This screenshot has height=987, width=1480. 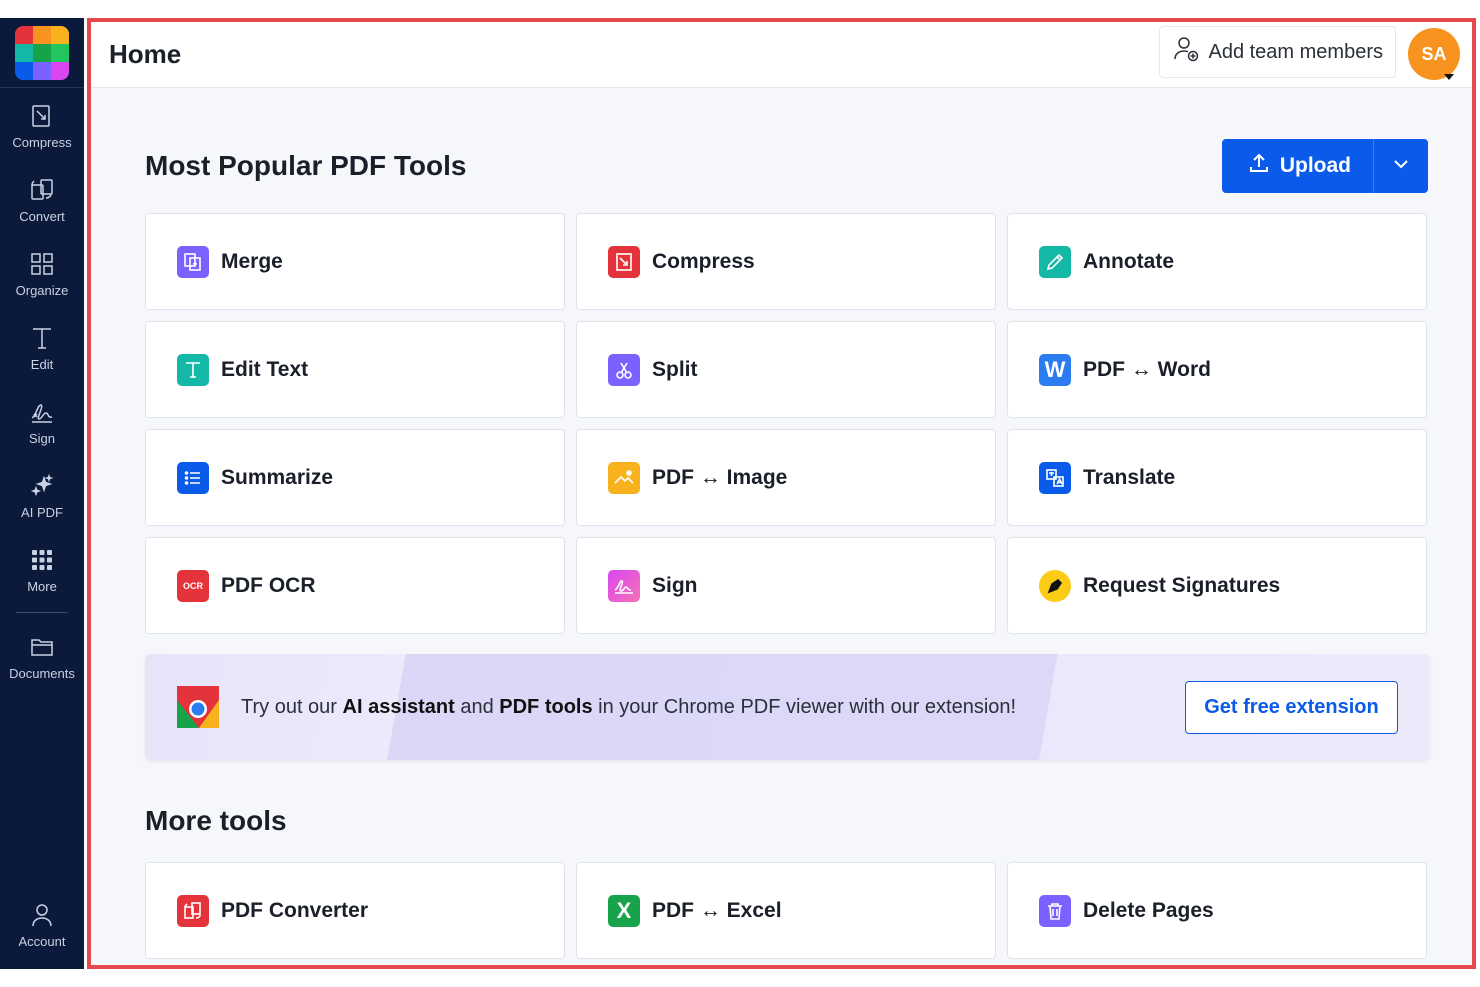 I want to click on page-title: Home, so click(x=145, y=54).